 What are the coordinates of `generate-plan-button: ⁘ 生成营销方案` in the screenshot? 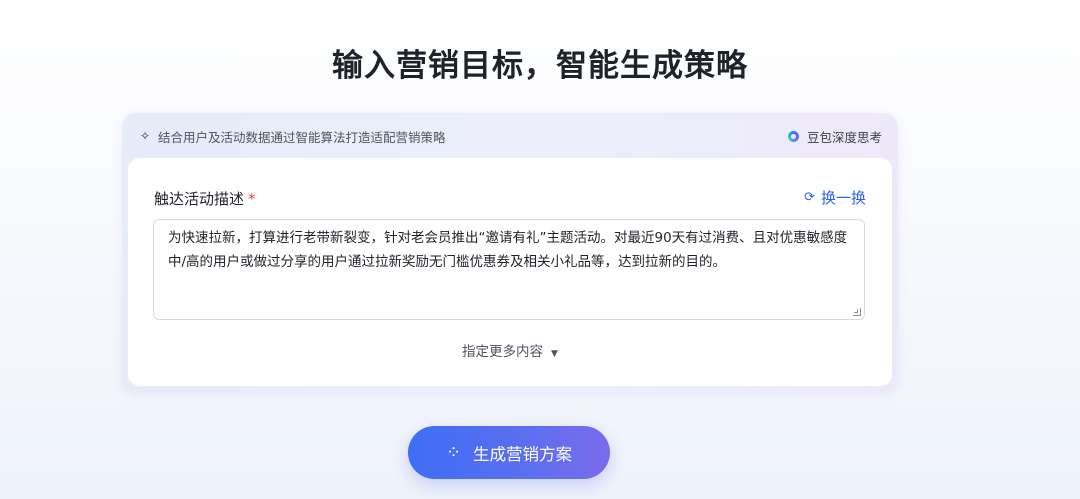 It's located at (509, 452).